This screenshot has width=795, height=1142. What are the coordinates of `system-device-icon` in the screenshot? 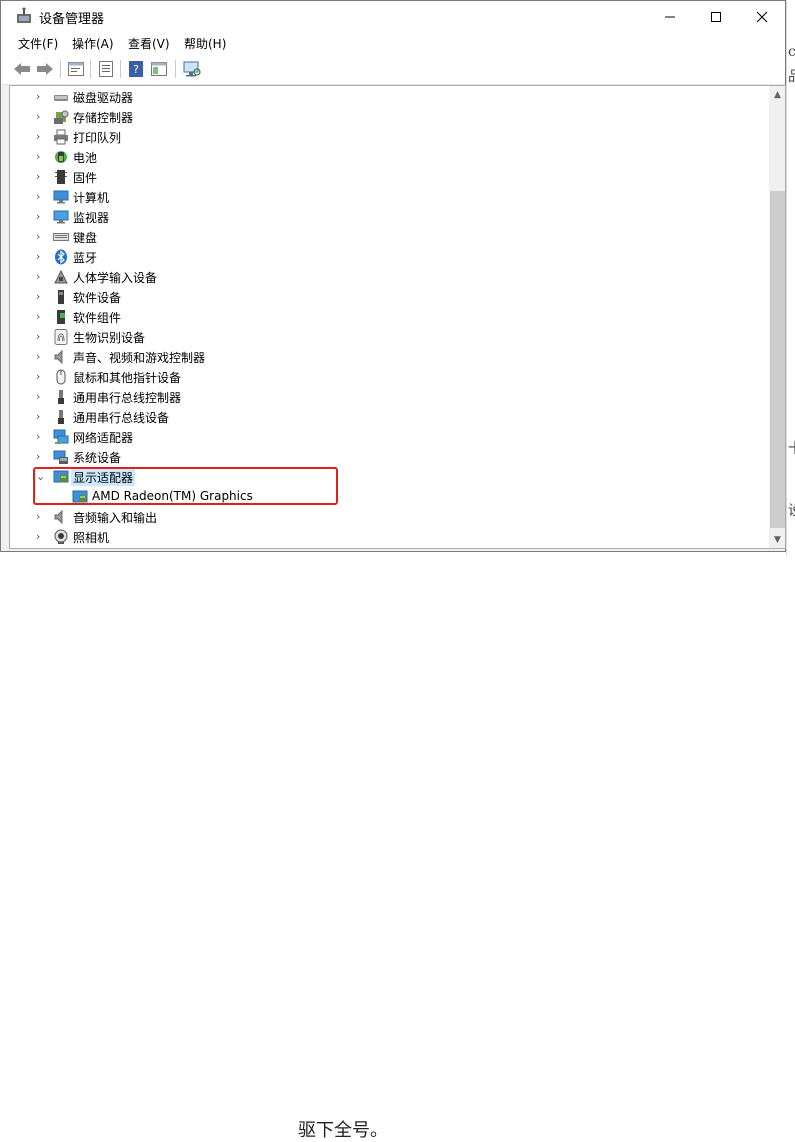 It's located at (61, 457).